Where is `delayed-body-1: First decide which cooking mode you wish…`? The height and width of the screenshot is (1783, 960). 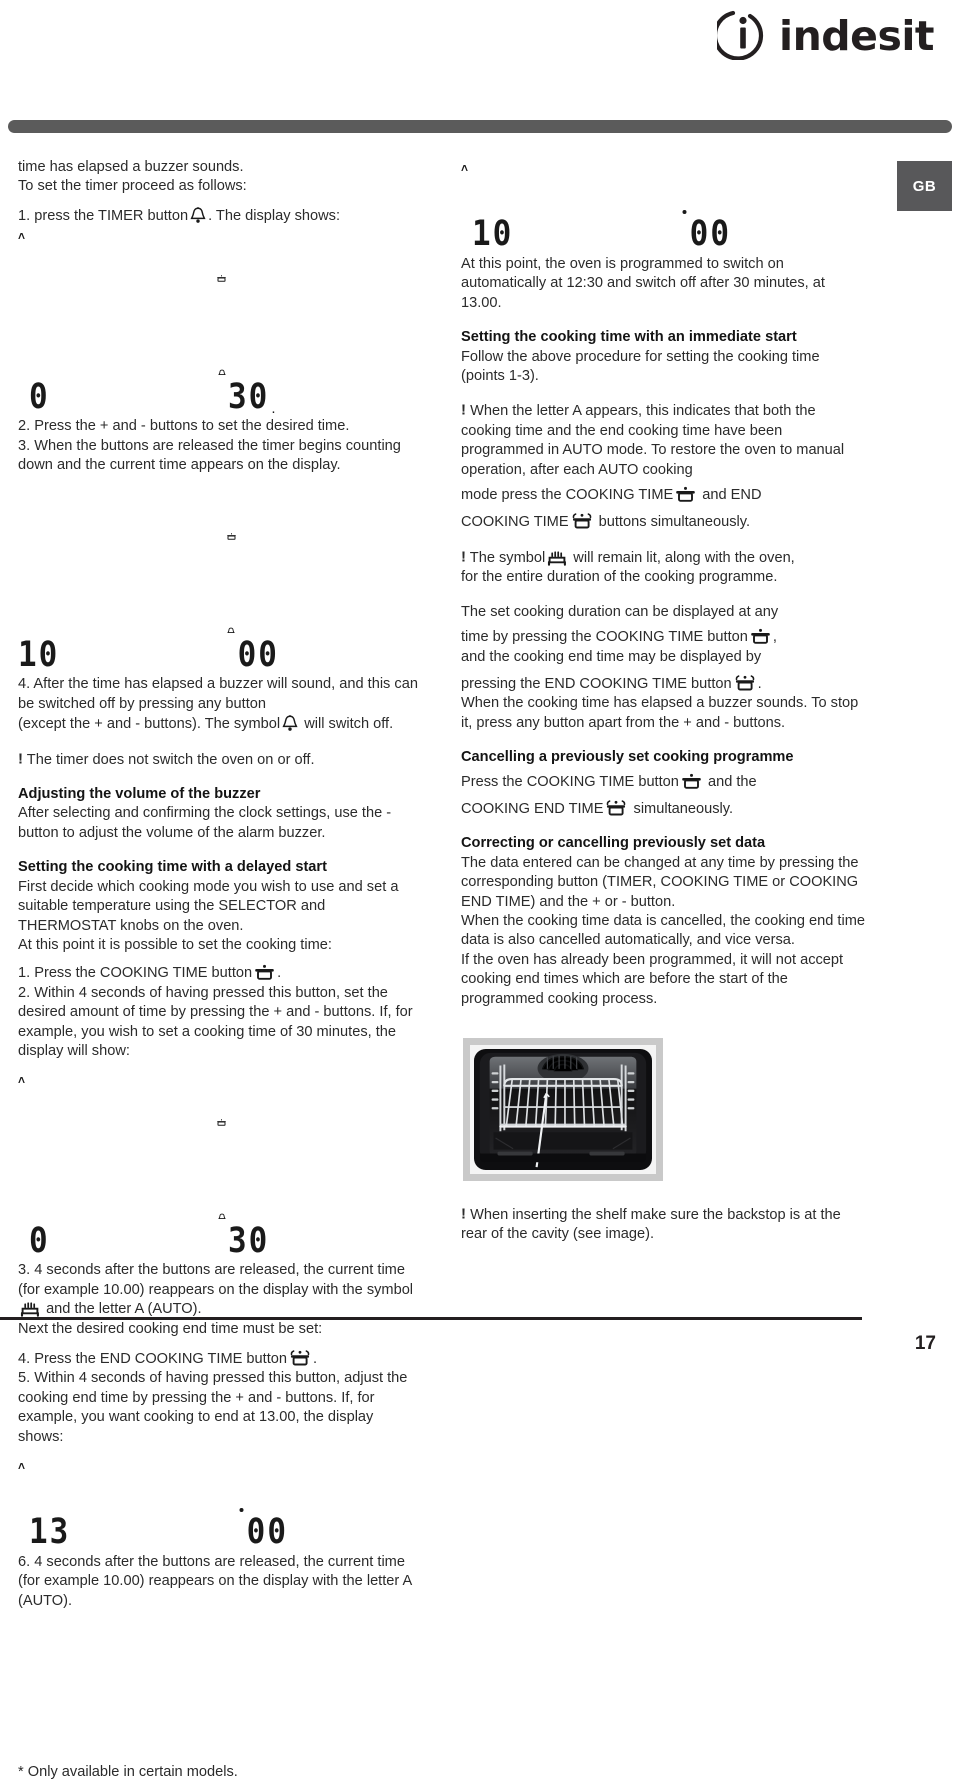 delayed-body-1: First decide which cooking mode you wish… is located at coordinates (208, 906).